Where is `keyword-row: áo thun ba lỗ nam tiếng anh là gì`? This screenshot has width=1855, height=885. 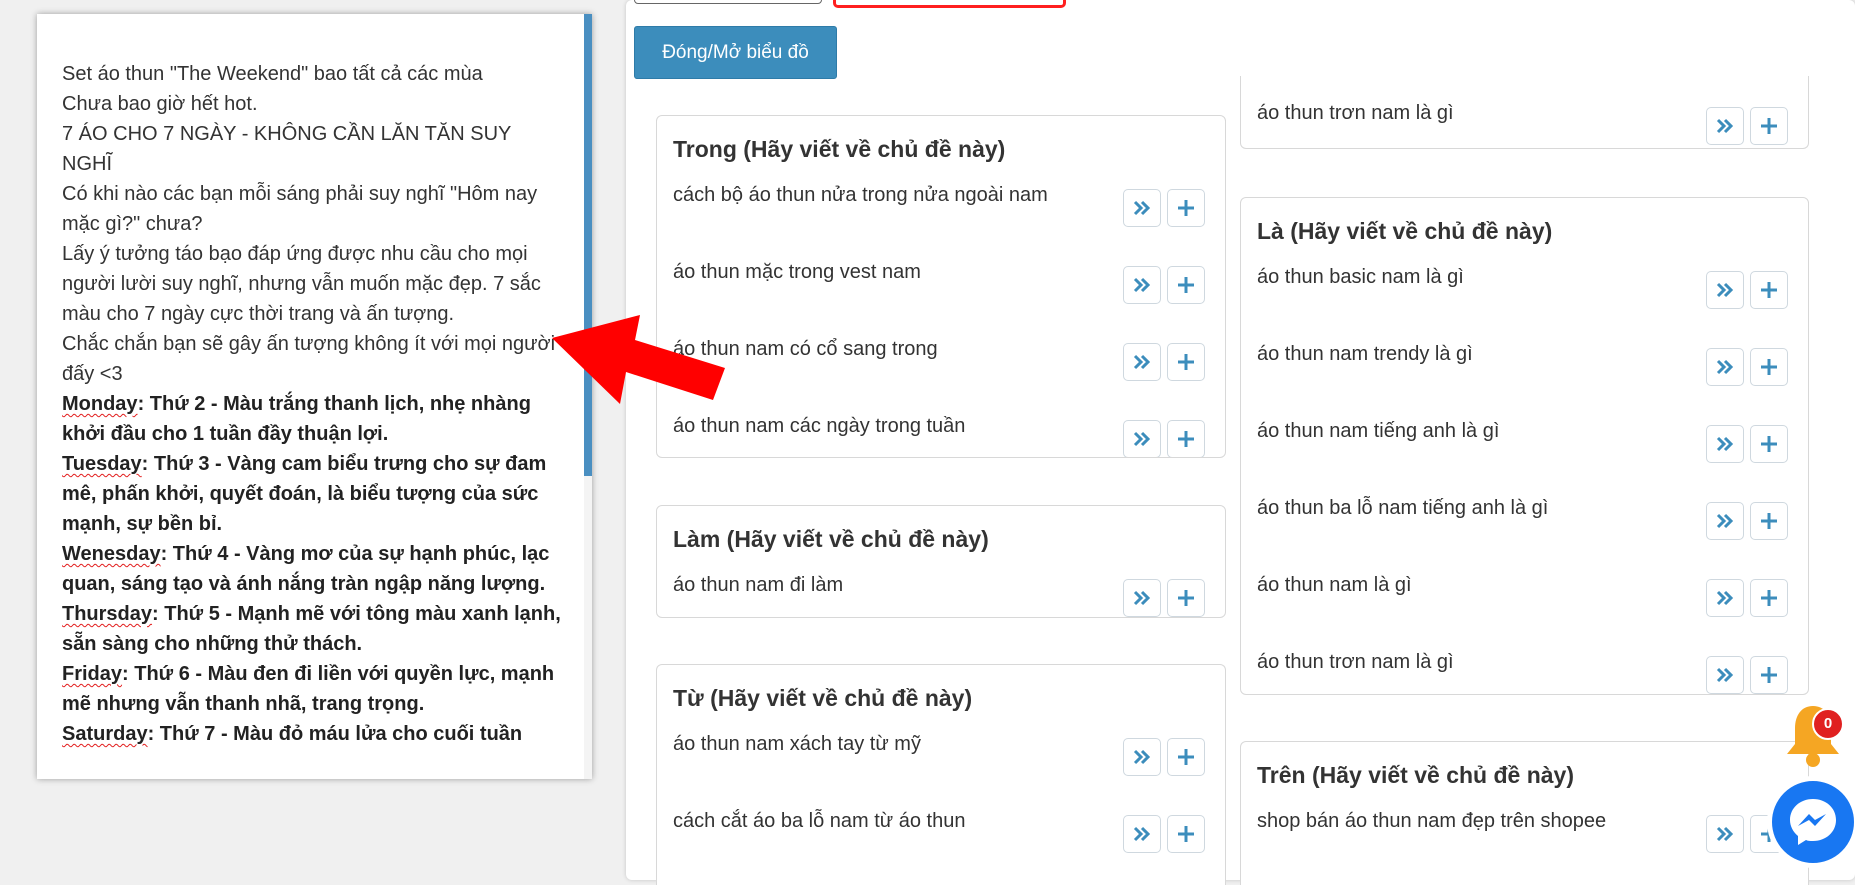 keyword-row: áo thun ba lỗ nam tiếng anh là gì is located at coordinates (1524, 518).